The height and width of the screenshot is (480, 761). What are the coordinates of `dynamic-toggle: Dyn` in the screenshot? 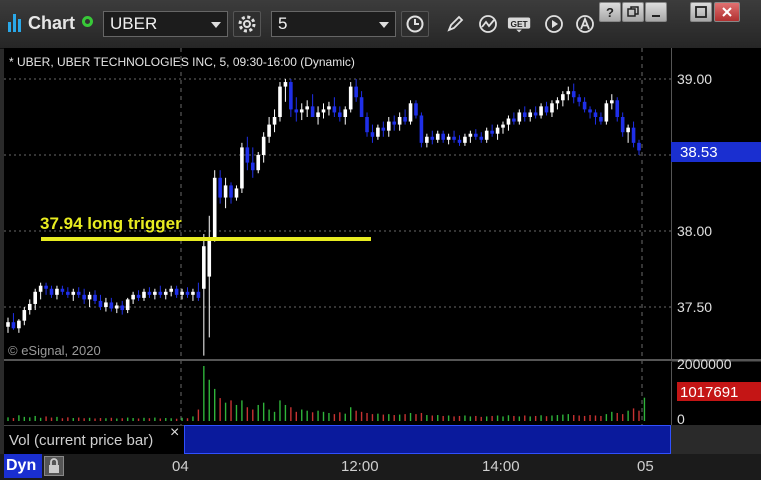 It's located at (23, 466).